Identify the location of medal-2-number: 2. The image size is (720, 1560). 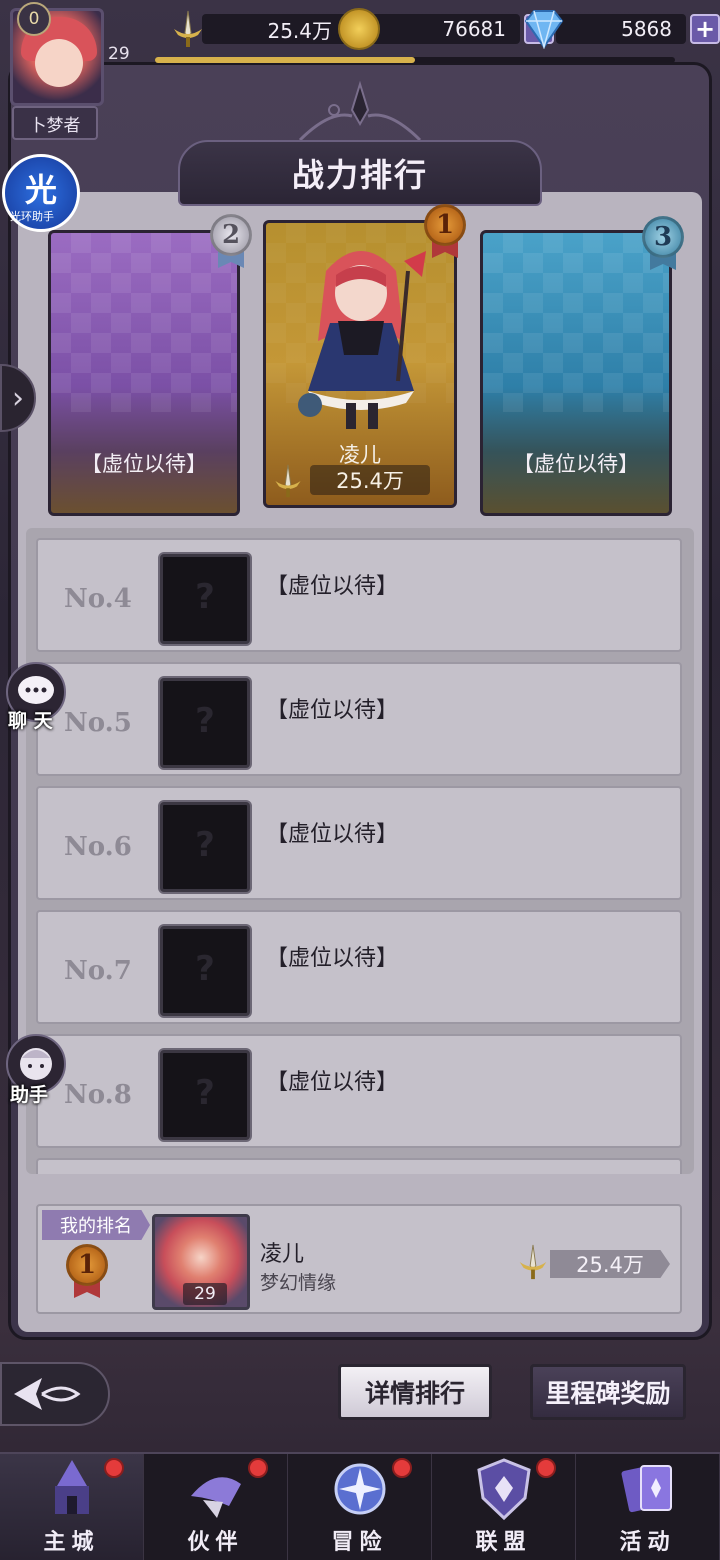
(231, 235).